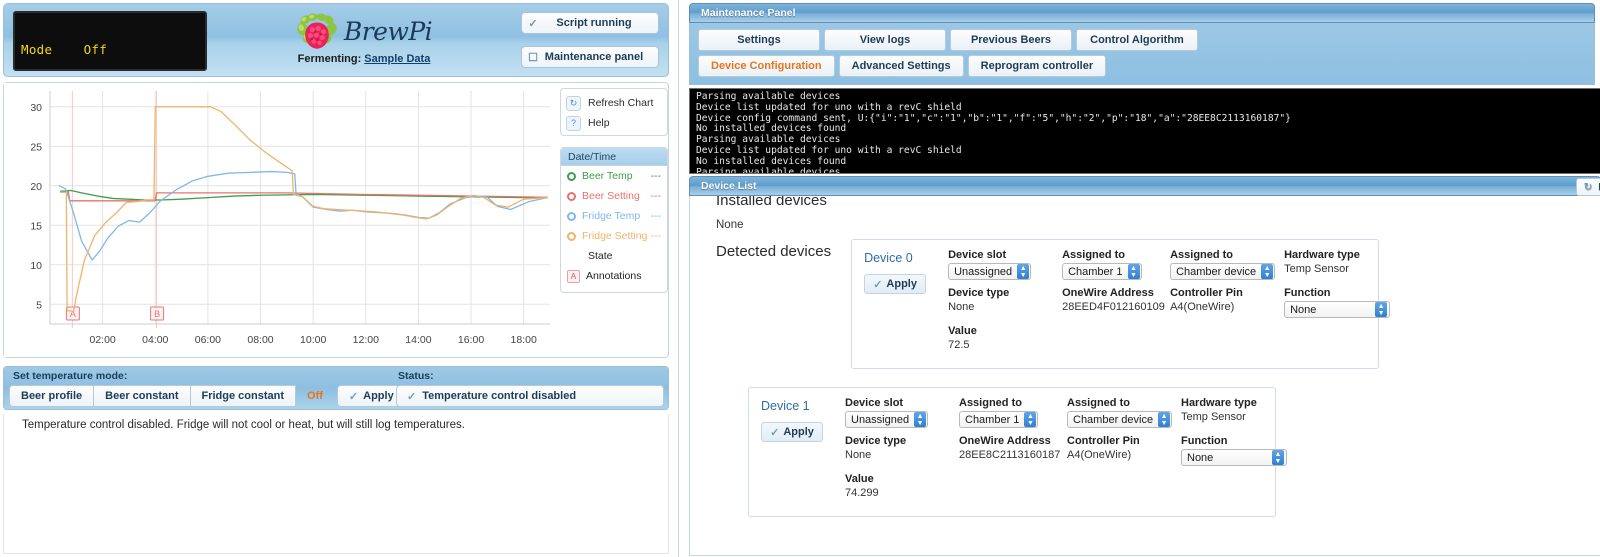 The width and height of the screenshot is (1600, 557). What do you see at coordinates (388, 31) in the screenshot?
I see `brand-name: BrewPi` at bounding box center [388, 31].